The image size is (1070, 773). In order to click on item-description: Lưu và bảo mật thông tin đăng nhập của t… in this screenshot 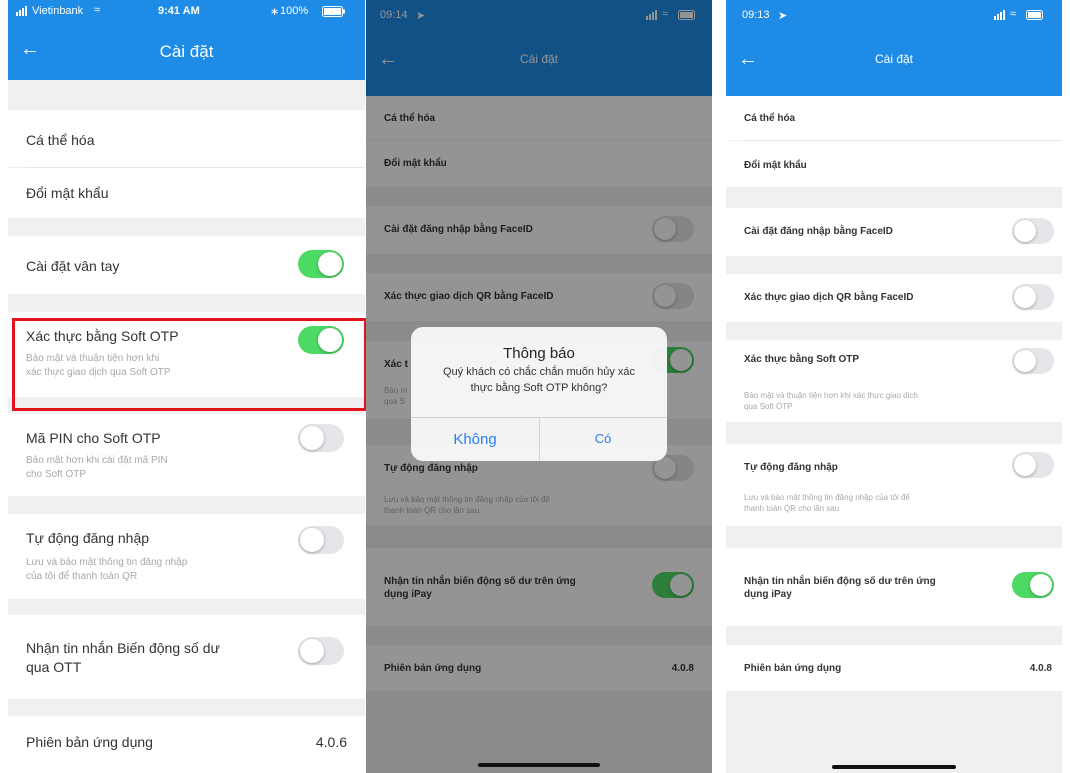, I will do `click(827, 497)`.